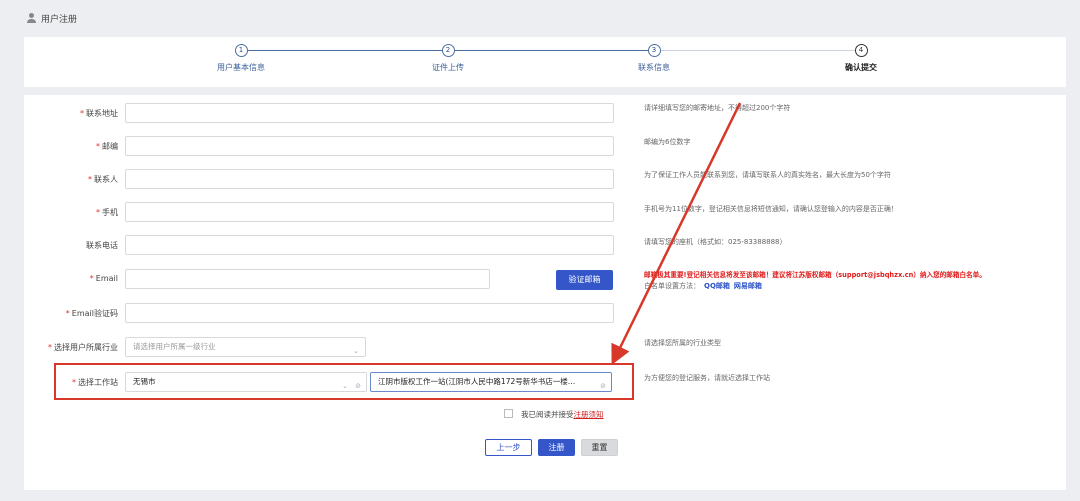 This screenshot has height=501, width=1080. What do you see at coordinates (672, 286) in the screenshot?
I see `whitelist-prefix: 白名单设置方法：` at bounding box center [672, 286].